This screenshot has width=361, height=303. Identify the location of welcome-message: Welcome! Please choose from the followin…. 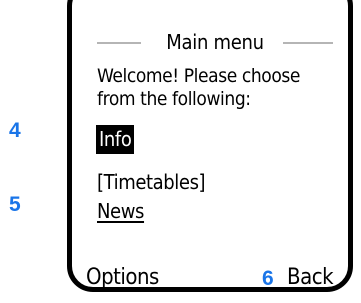
(217, 88).